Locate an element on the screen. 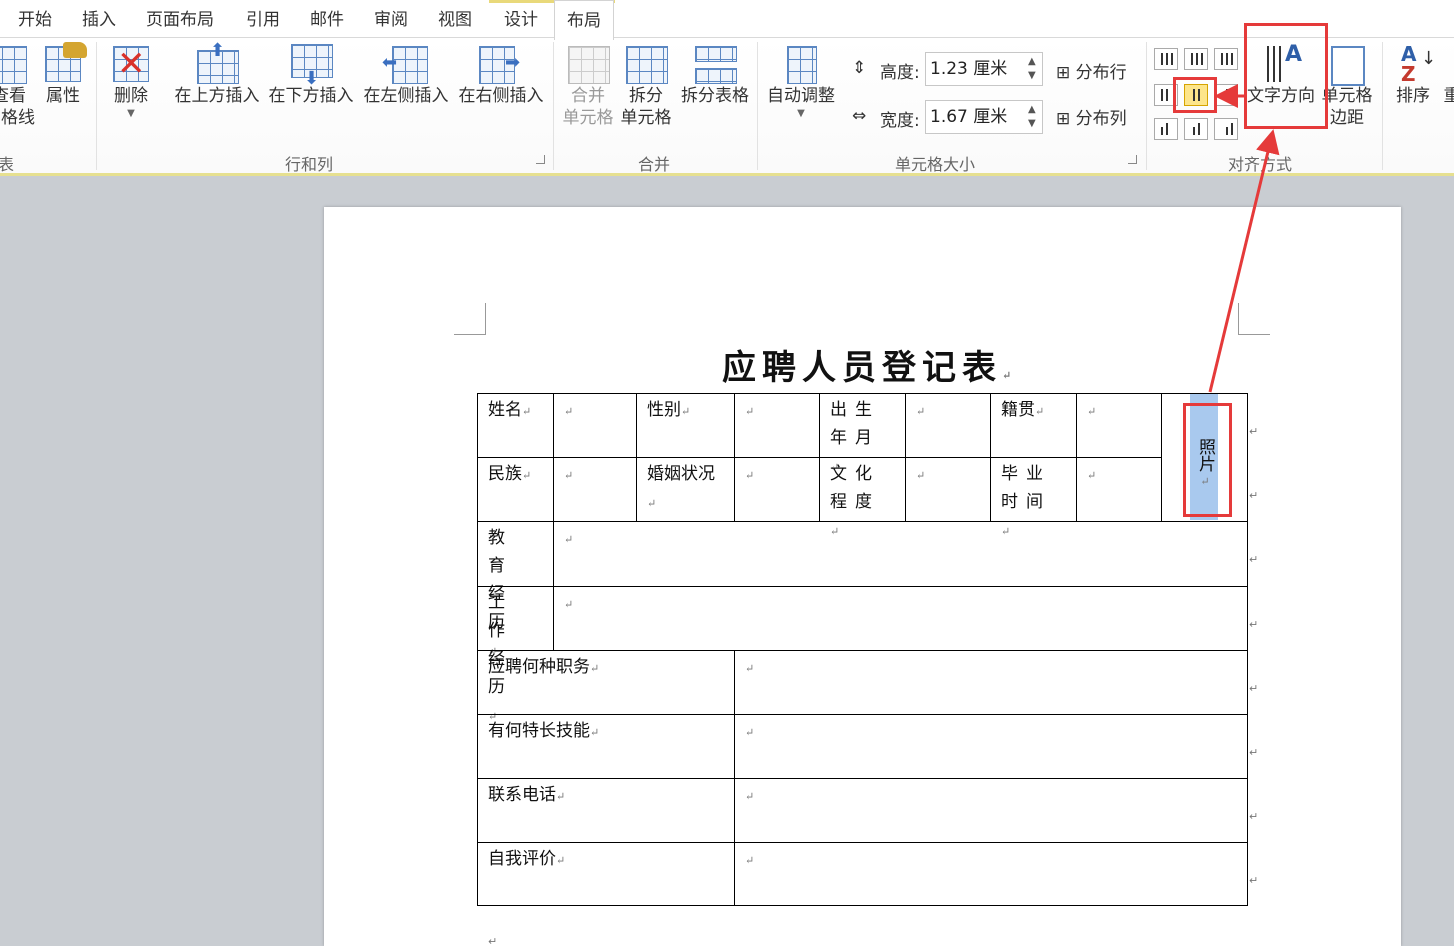 The height and width of the screenshot is (946, 1454). insert-below-button: ⬇ 在下方插入 is located at coordinates (311, 75).